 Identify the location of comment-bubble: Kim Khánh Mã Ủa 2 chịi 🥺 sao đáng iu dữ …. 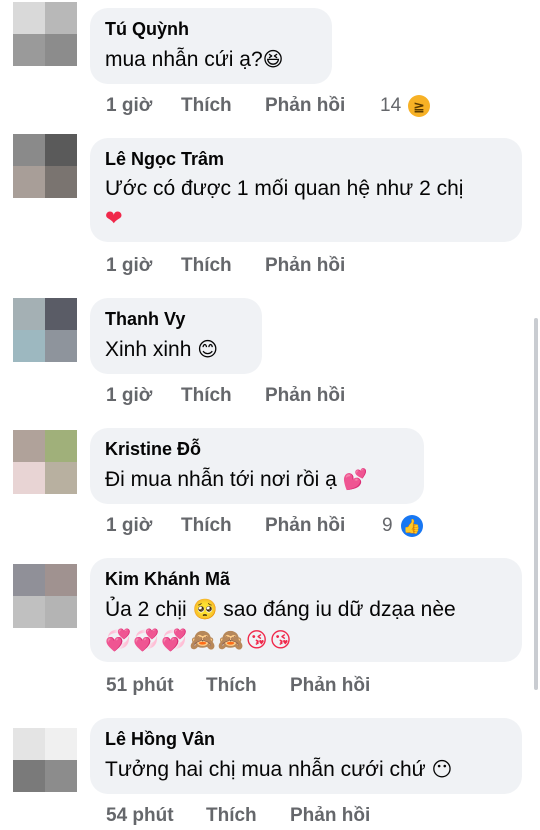
(306, 610).